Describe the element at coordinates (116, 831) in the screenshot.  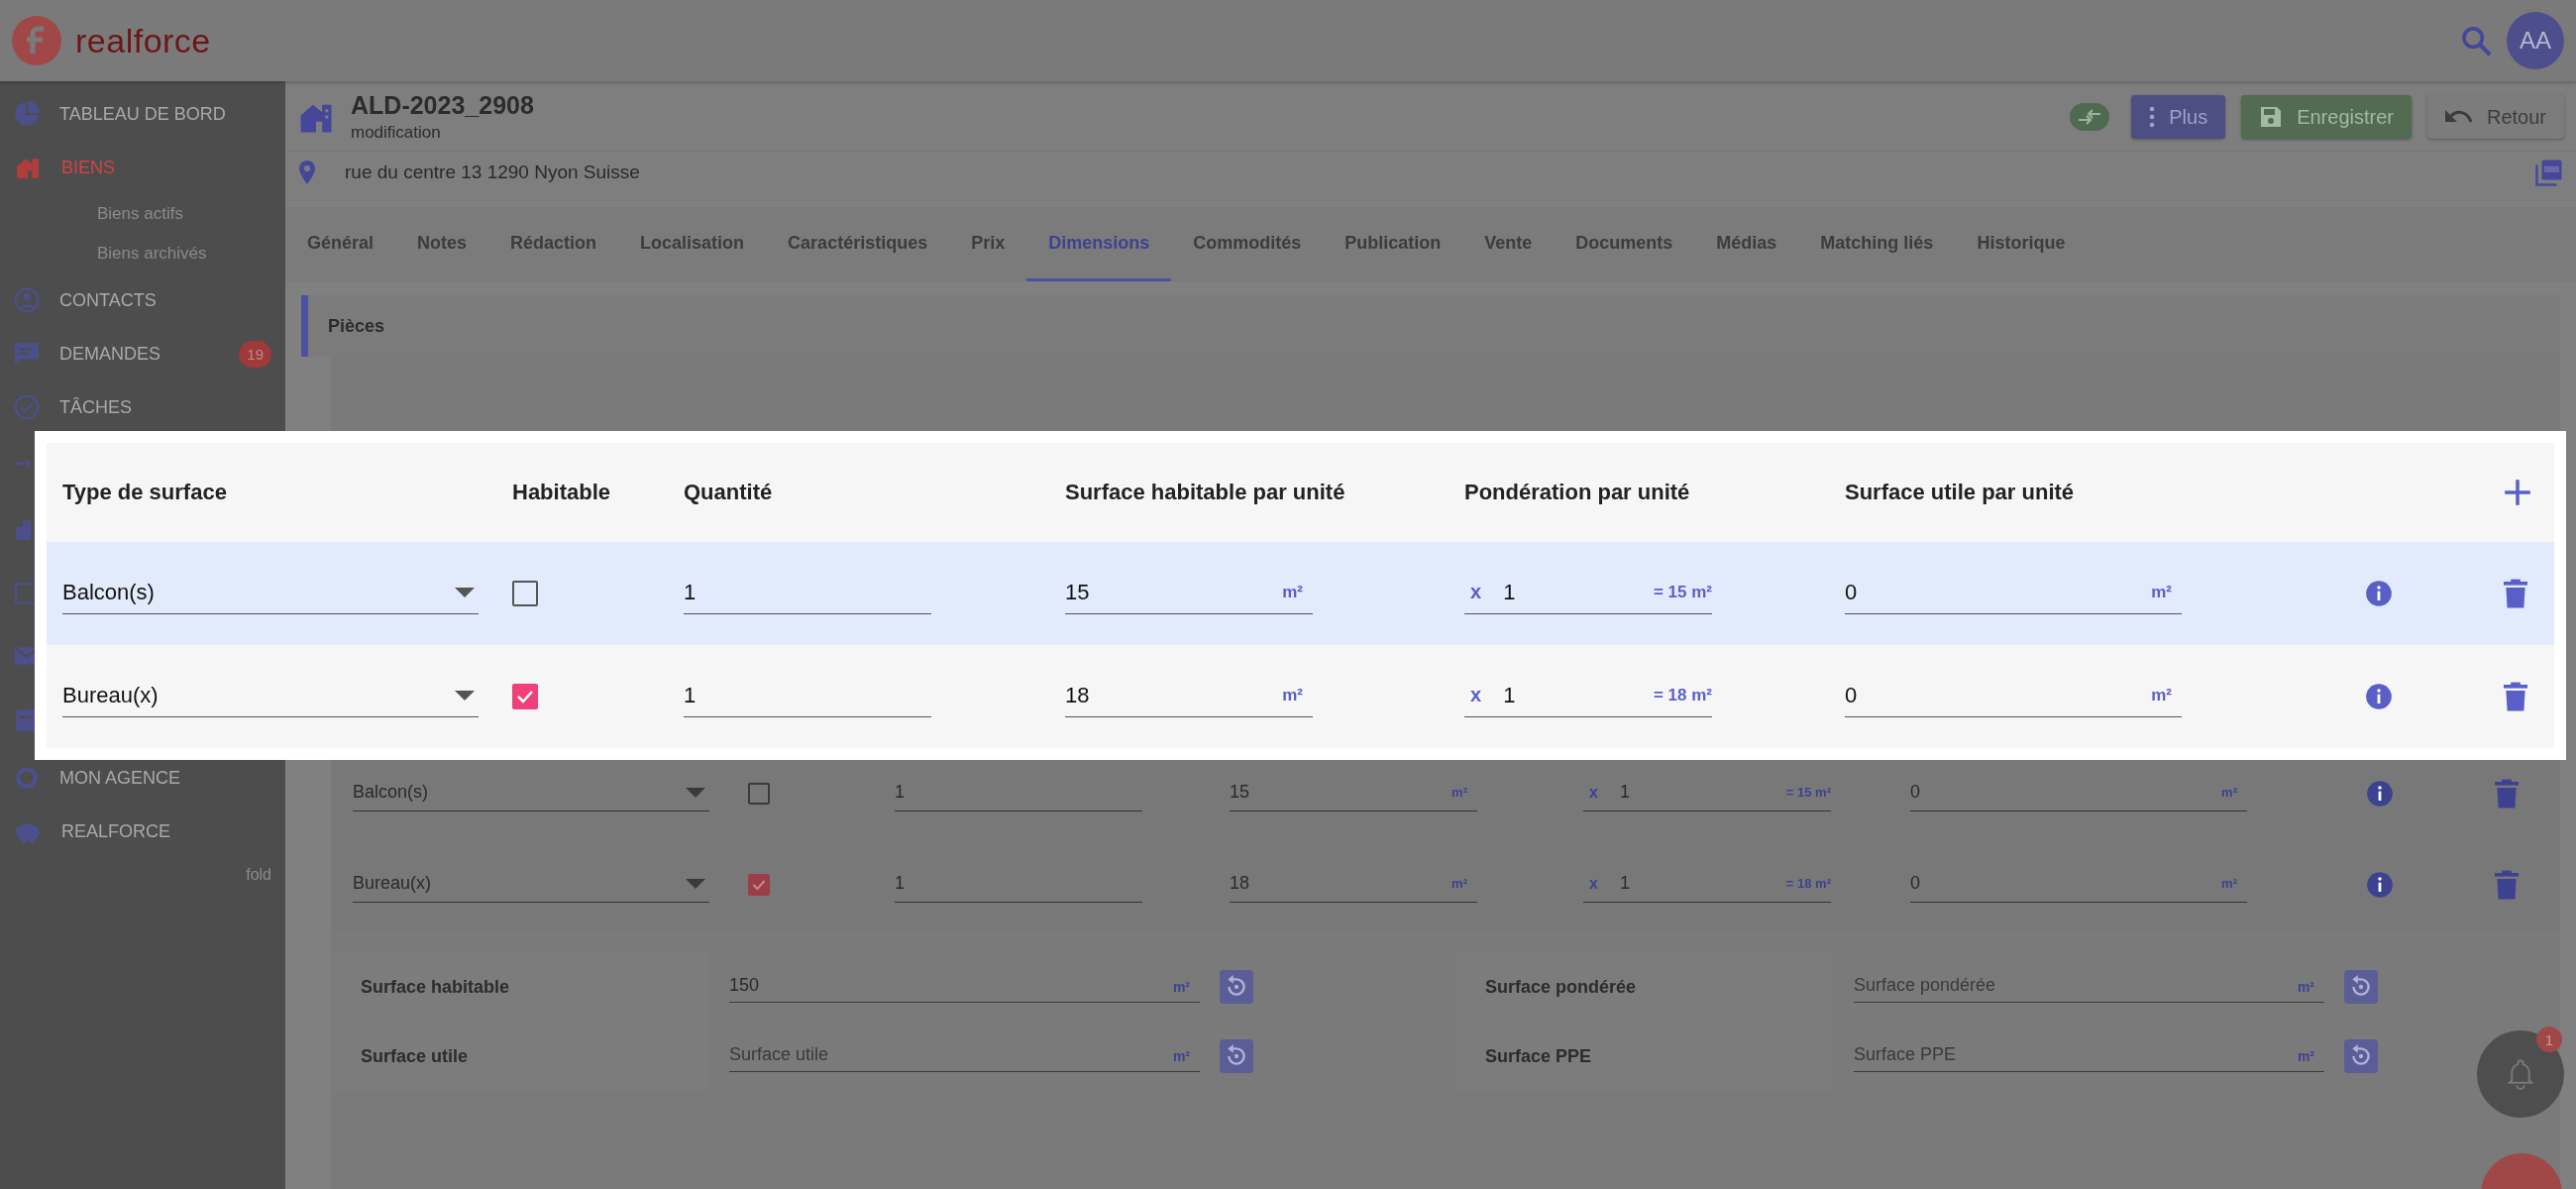
I see `sidebar-item: REALFORCE` at that location.